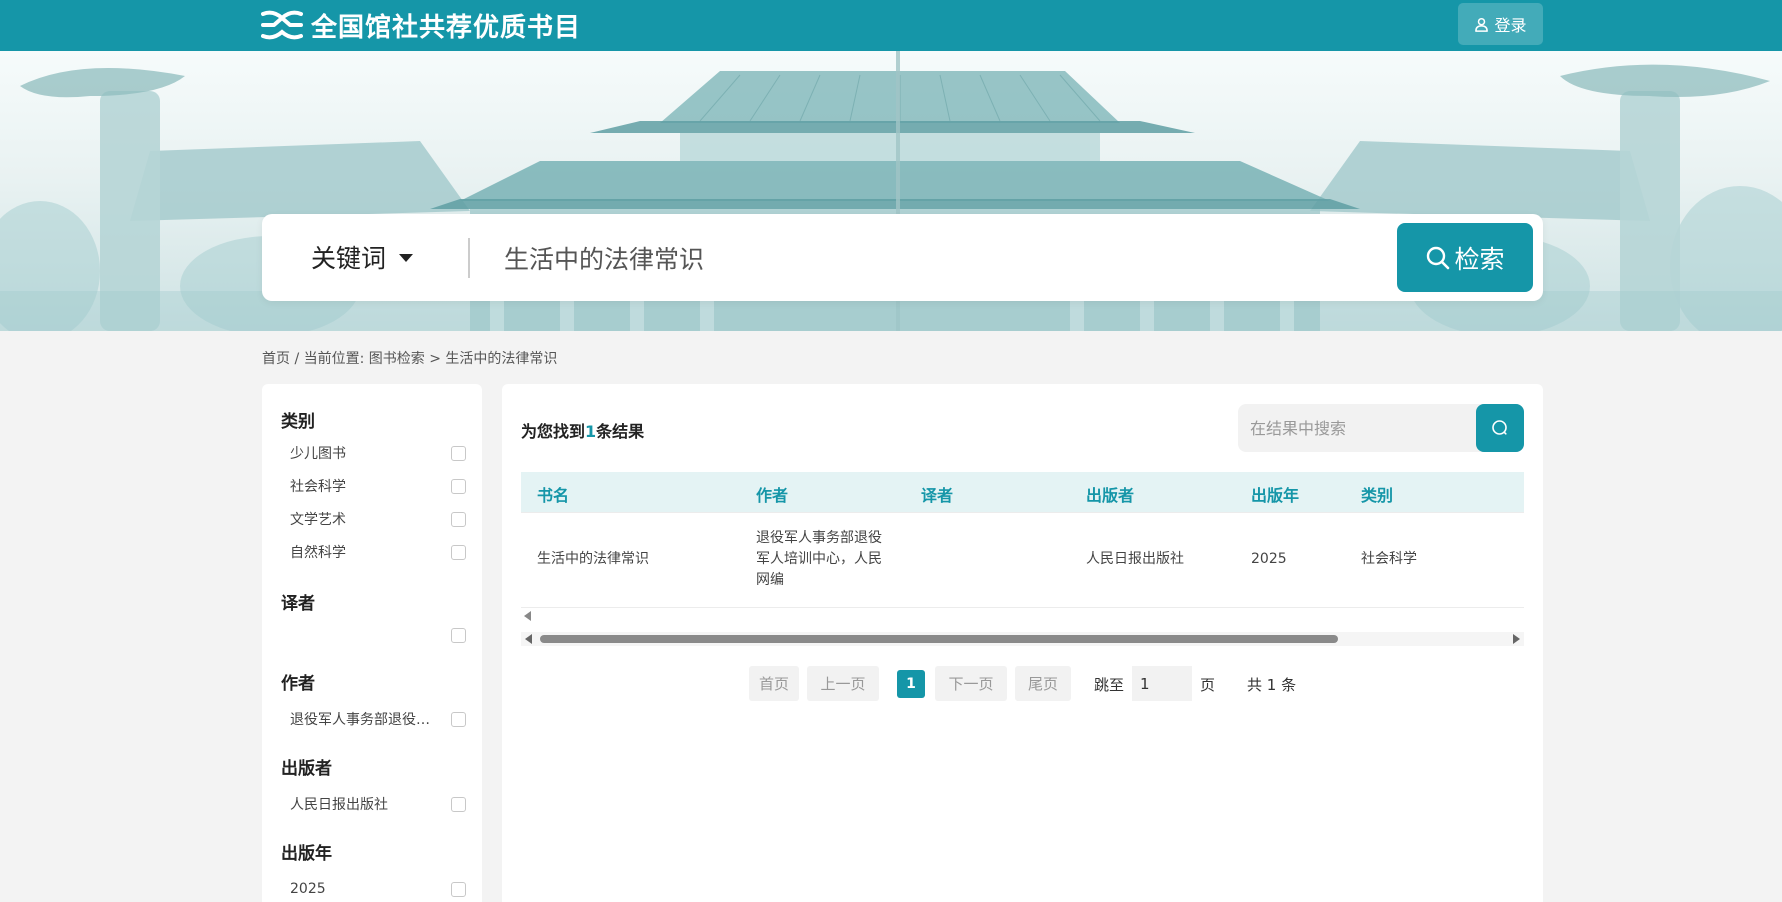 This screenshot has width=1782, height=902. What do you see at coordinates (911, 684) in the screenshot?
I see `current-page-button: 1` at bounding box center [911, 684].